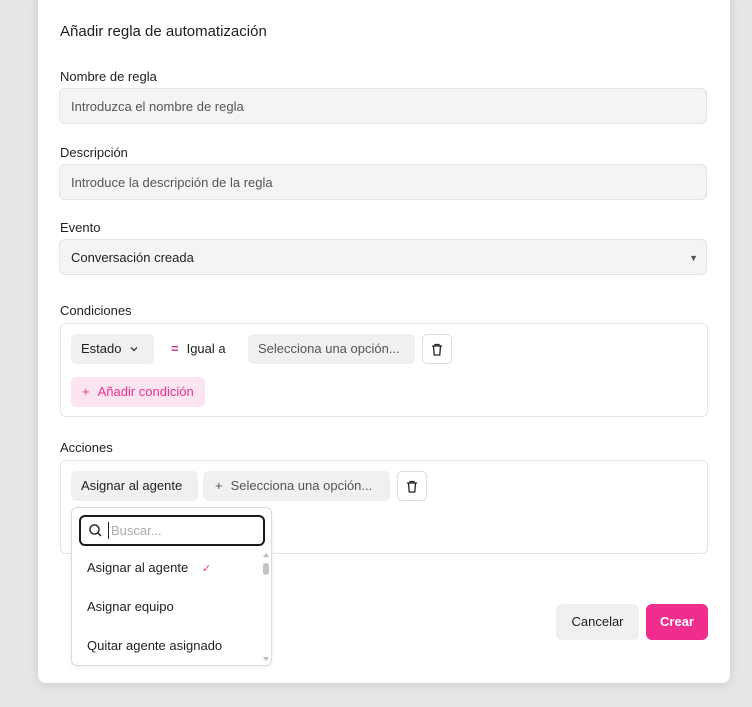 The height and width of the screenshot is (707, 752). What do you see at coordinates (80, 227) in the screenshot?
I see `event-label: Evento` at bounding box center [80, 227].